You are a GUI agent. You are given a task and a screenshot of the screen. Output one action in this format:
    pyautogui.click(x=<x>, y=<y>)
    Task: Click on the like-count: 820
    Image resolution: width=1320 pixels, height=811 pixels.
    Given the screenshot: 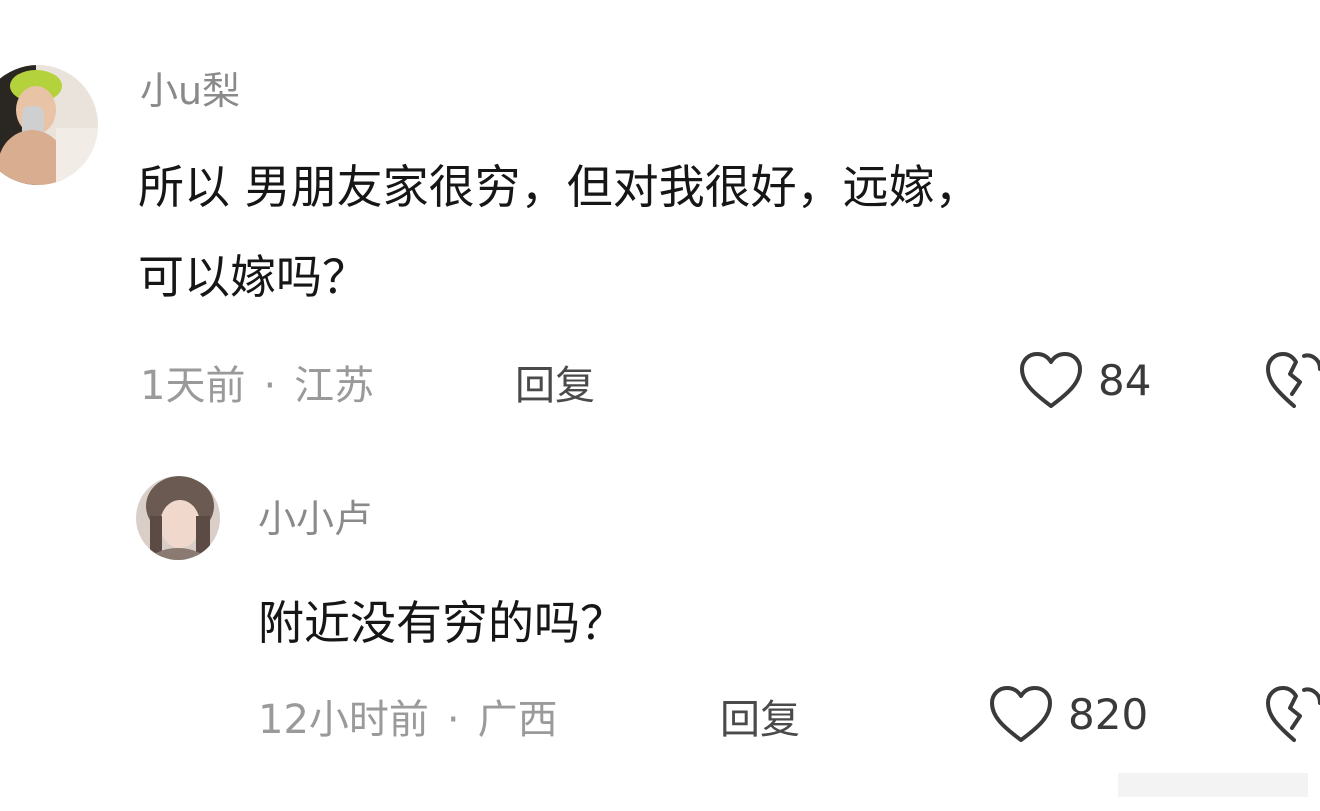 What is the action you would take?
    pyautogui.click(x=1108, y=714)
    